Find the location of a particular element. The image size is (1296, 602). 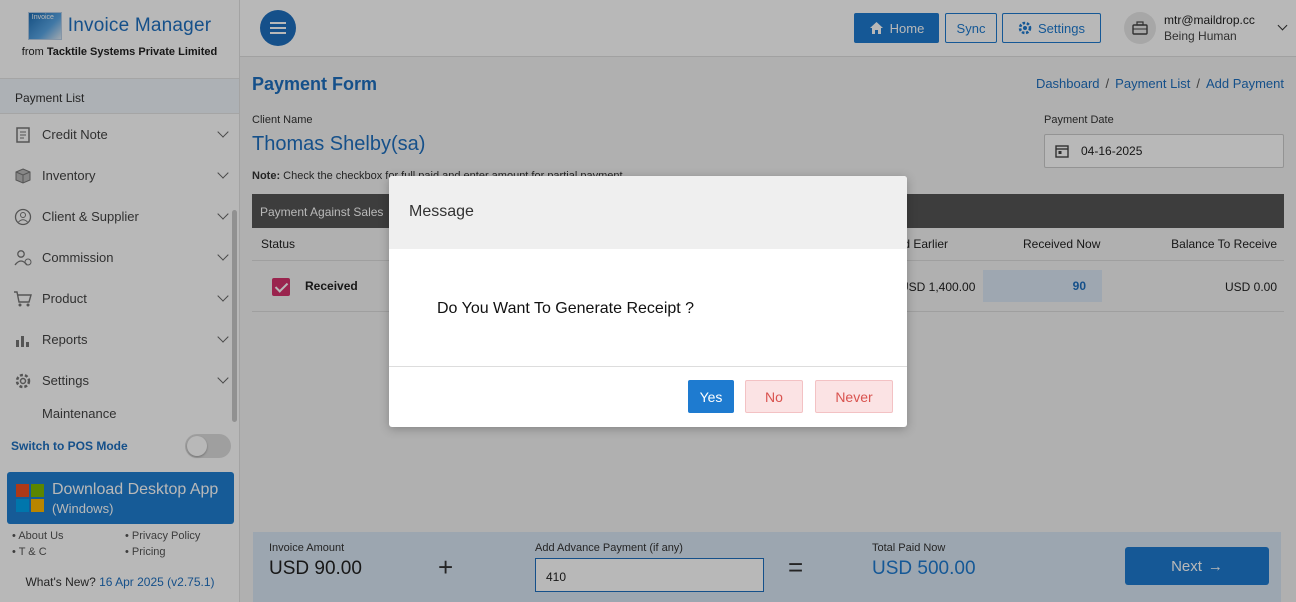

yes-button: Yes is located at coordinates (711, 396).